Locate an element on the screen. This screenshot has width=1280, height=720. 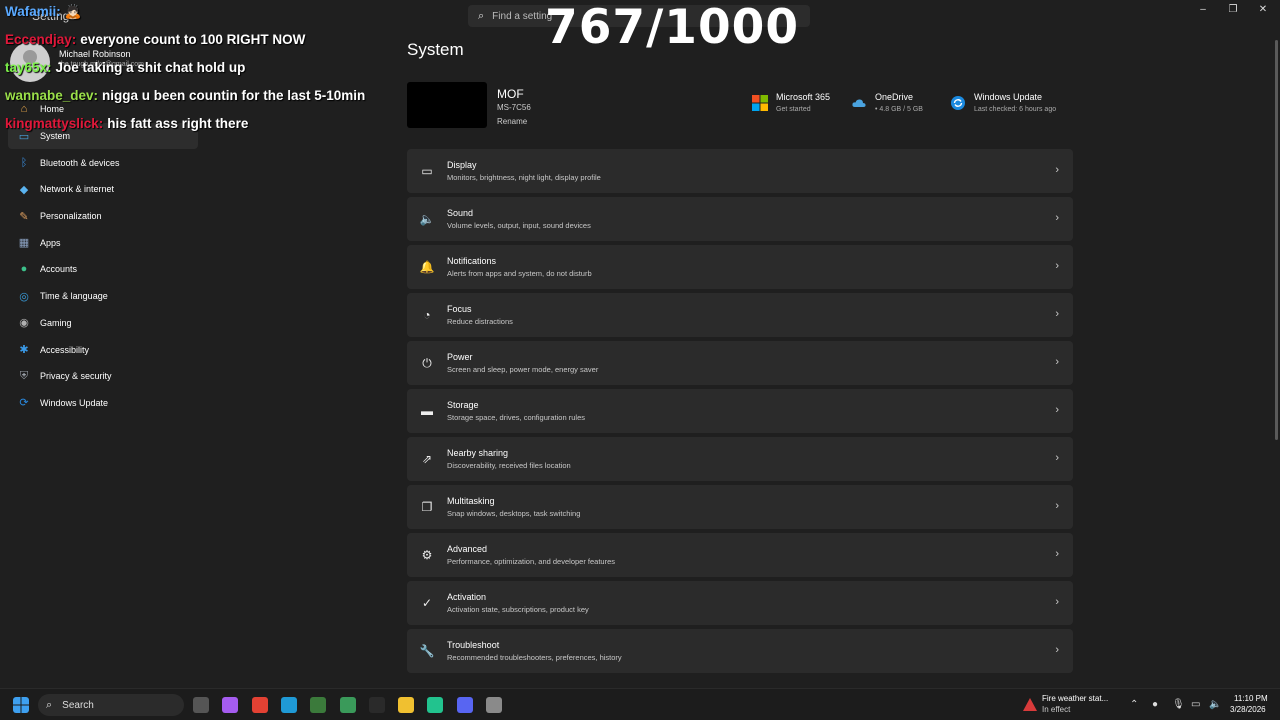
bluetooth-icon: ᛒ is located at coordinates (24, 162).